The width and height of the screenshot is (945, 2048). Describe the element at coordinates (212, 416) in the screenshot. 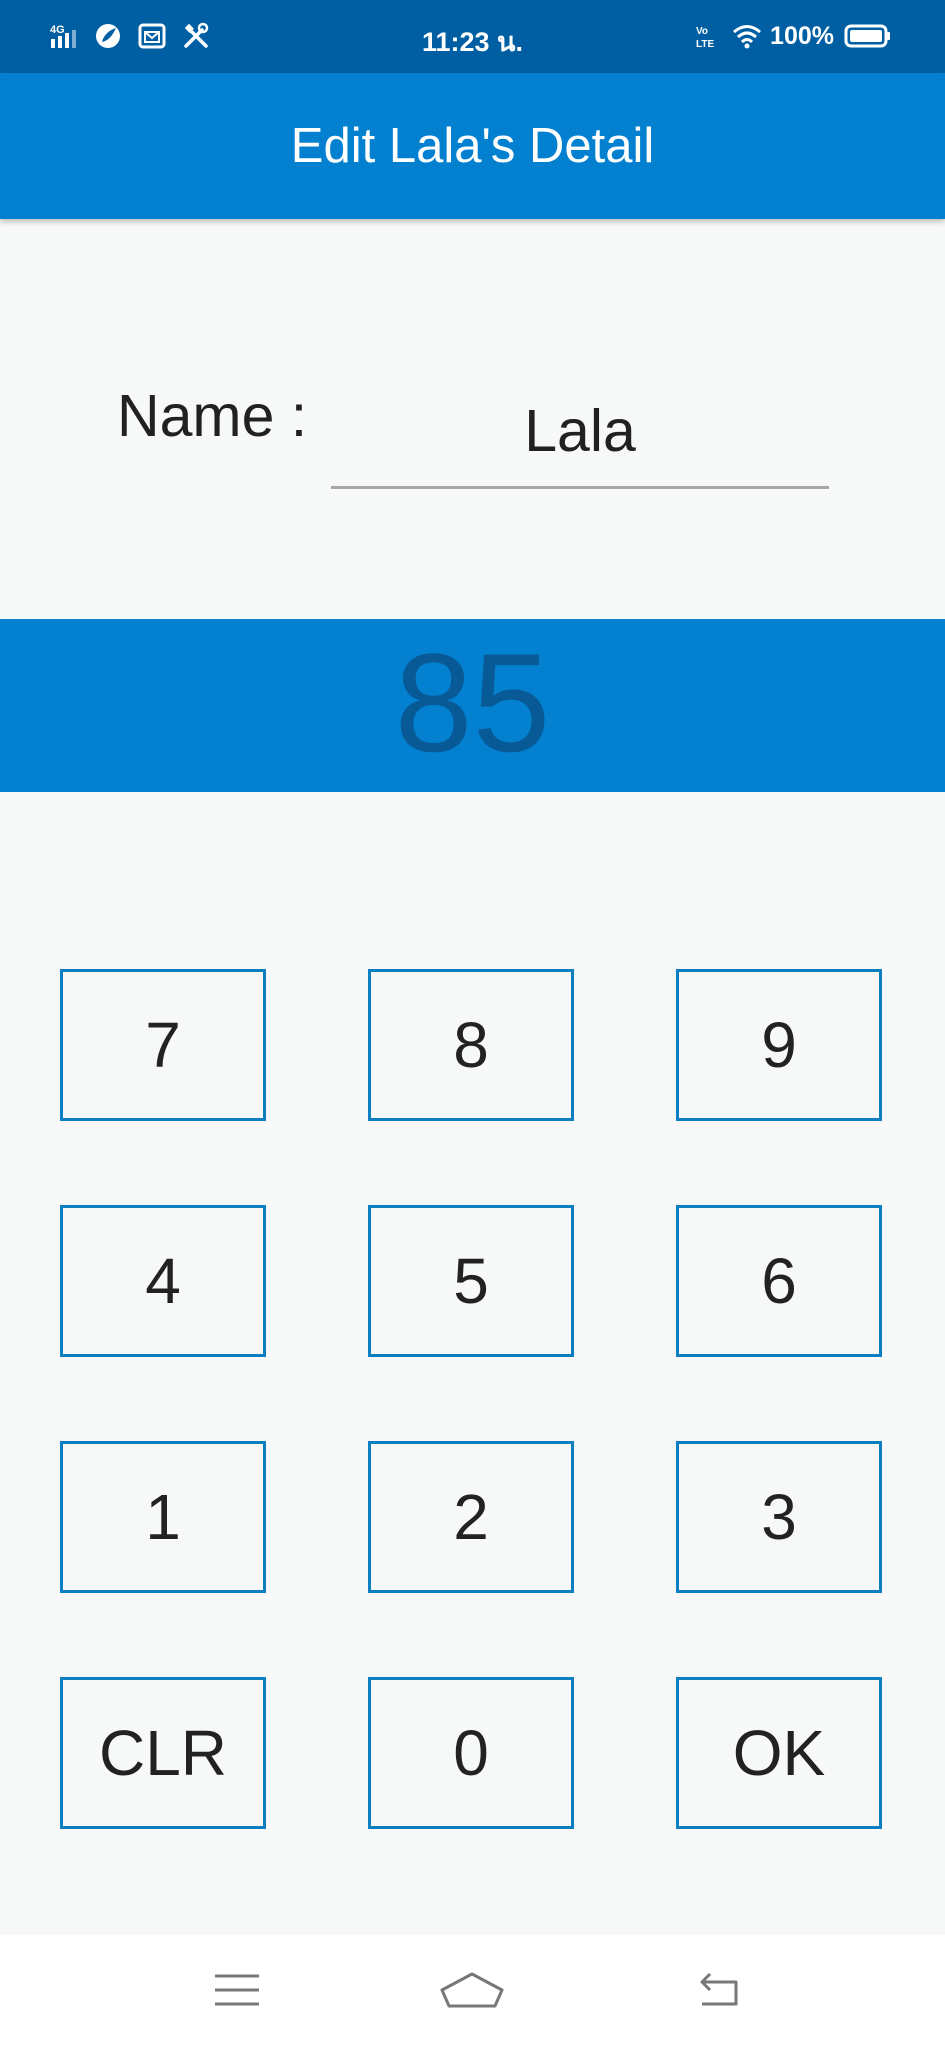

I see `name-label: Name :` at that location.